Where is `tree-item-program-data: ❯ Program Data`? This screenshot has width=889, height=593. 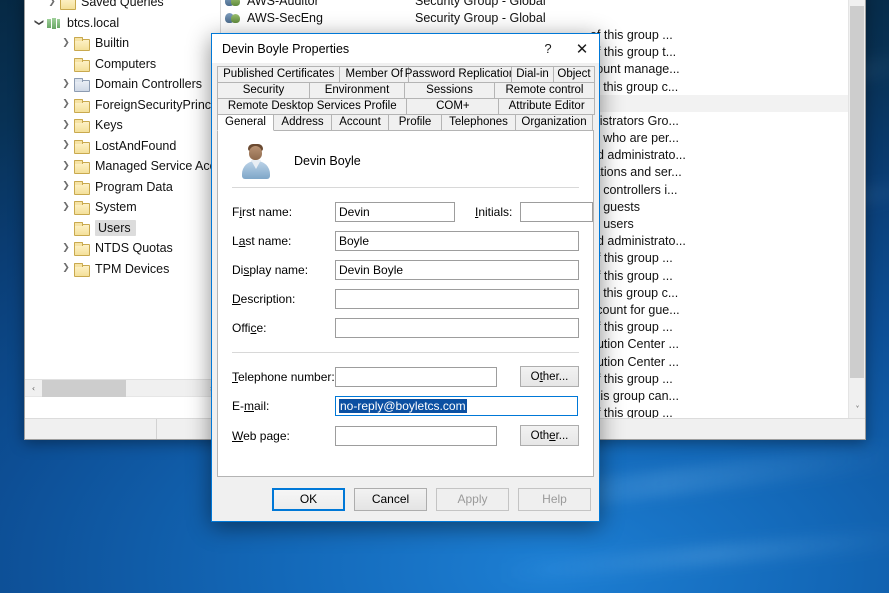 tree-item-program-data: ❯ Program Data is located at coordinates (122, 187).